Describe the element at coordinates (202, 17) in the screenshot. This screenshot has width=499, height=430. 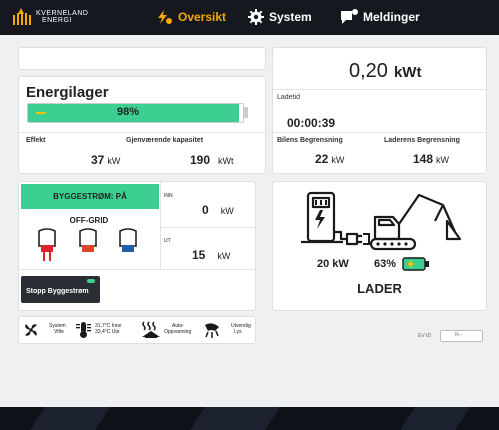
I see `nav-tab-overview-label: Oversikt` at that location.